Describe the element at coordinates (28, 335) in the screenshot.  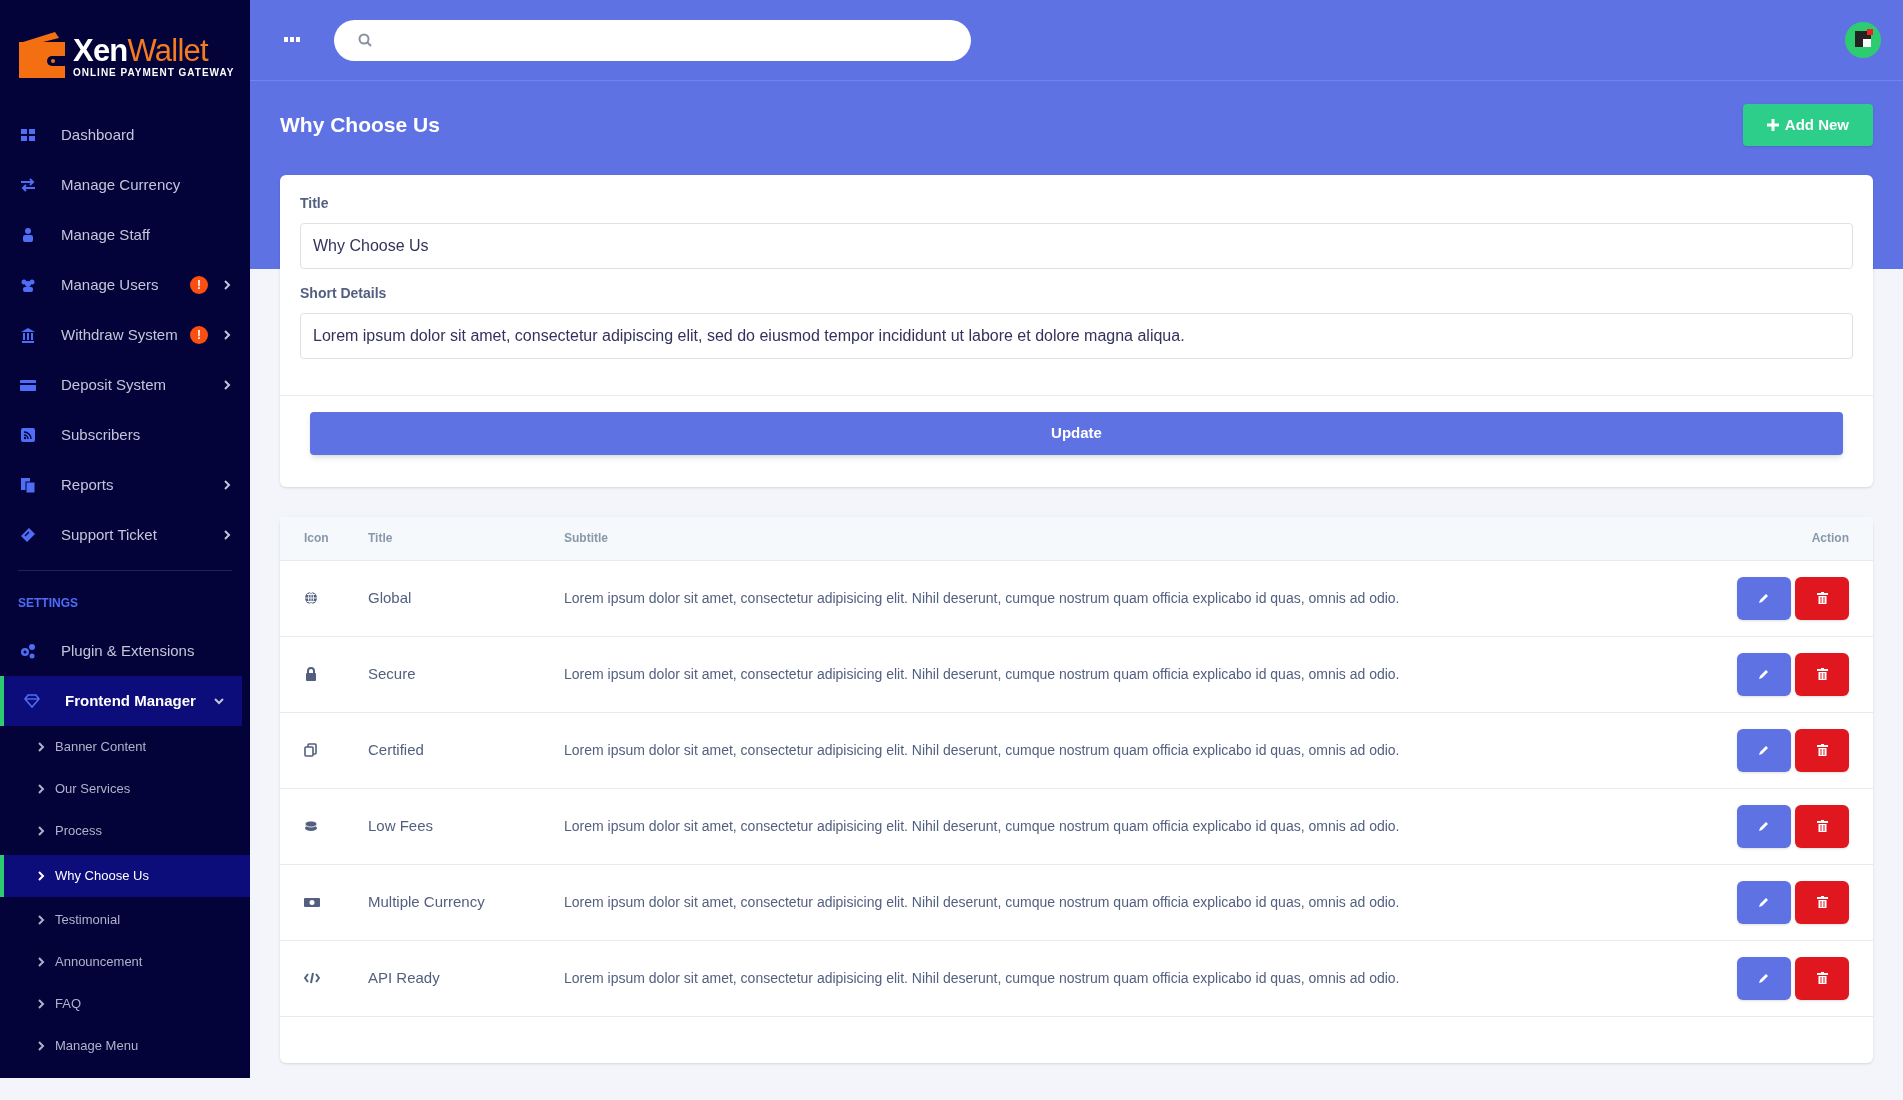
I see `bank-icon` at that location.